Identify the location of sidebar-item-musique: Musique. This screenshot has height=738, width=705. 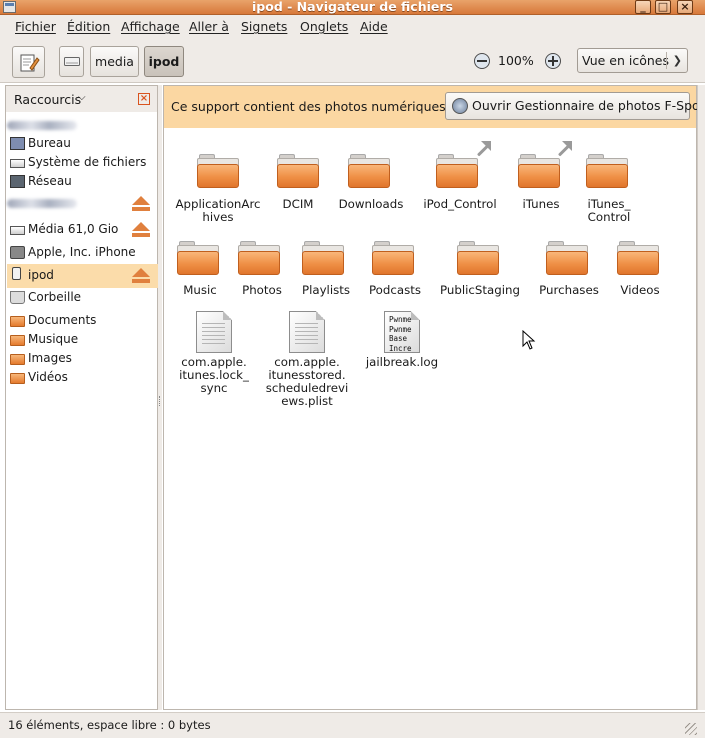
(82, 340).